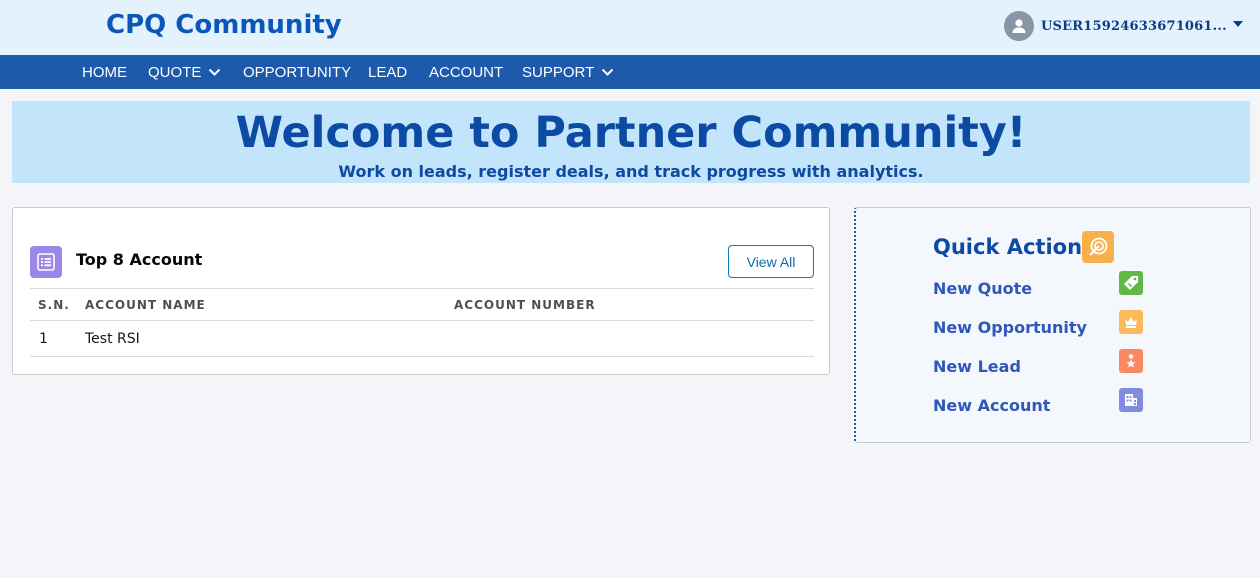  Describe the element at coordinates (139, 259) in the screenshot. I see `card-title: Top 8 Account` at that location.